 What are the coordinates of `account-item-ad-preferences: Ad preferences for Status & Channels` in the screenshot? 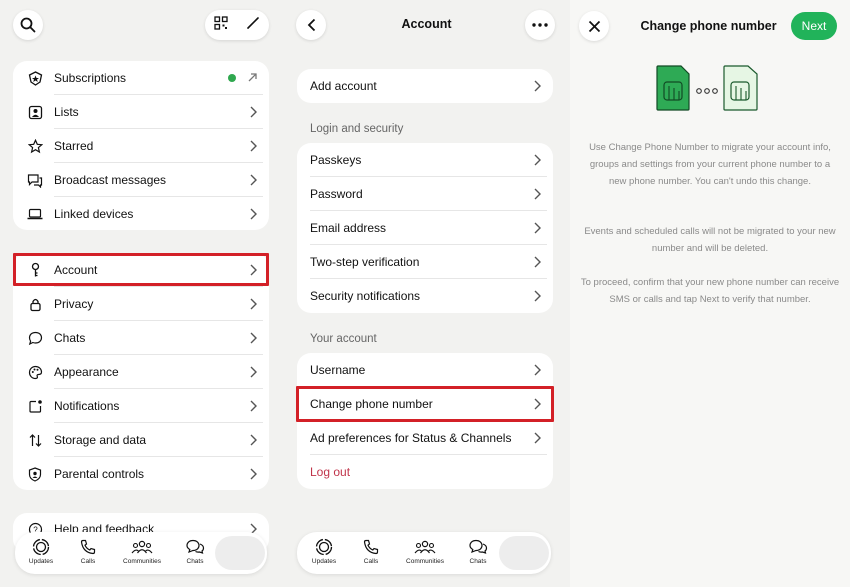 It's located at (425, 438).